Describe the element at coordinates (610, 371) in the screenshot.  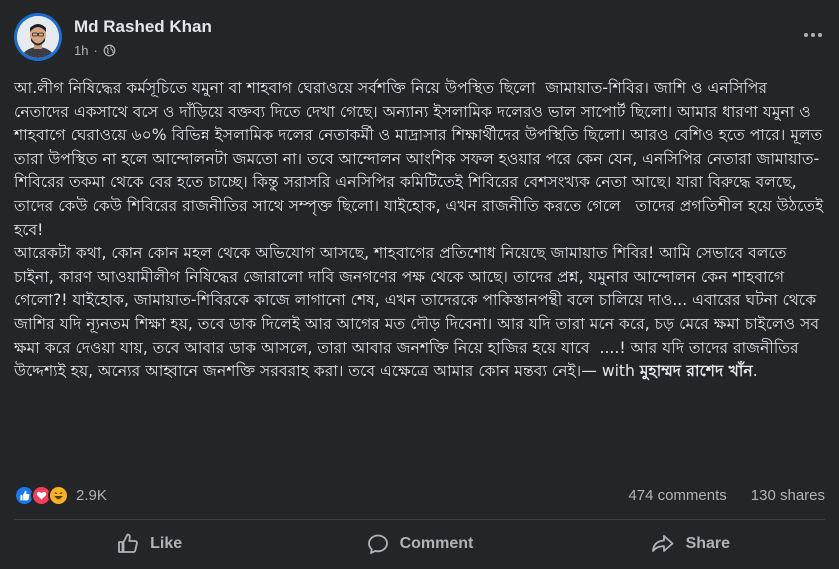
I see `with-prefix: — with` at that location.